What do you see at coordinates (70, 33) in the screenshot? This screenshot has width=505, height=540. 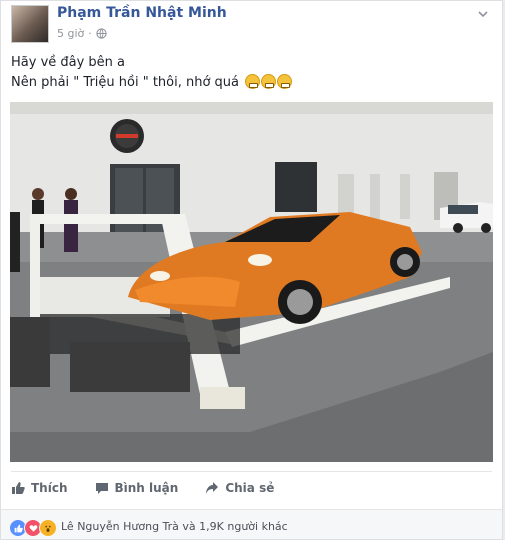 I see `post-time: 5 giờ` at bounding box center [70, 33].